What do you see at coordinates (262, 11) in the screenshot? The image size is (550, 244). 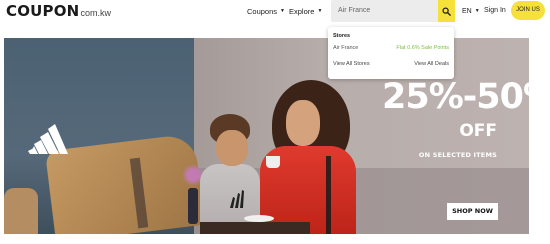 I see `nav-coupons-label: Coupons` at bounding box center [262, 11].